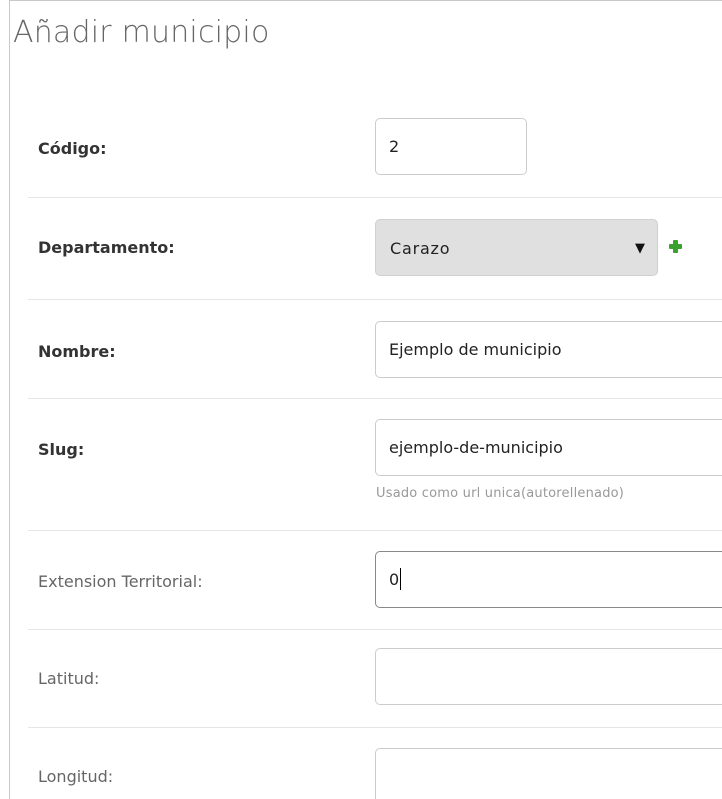 This screenshot has width=722, height=799. I want to click on extension-territorial-label: Extension Territorial:, so click(120, 581).